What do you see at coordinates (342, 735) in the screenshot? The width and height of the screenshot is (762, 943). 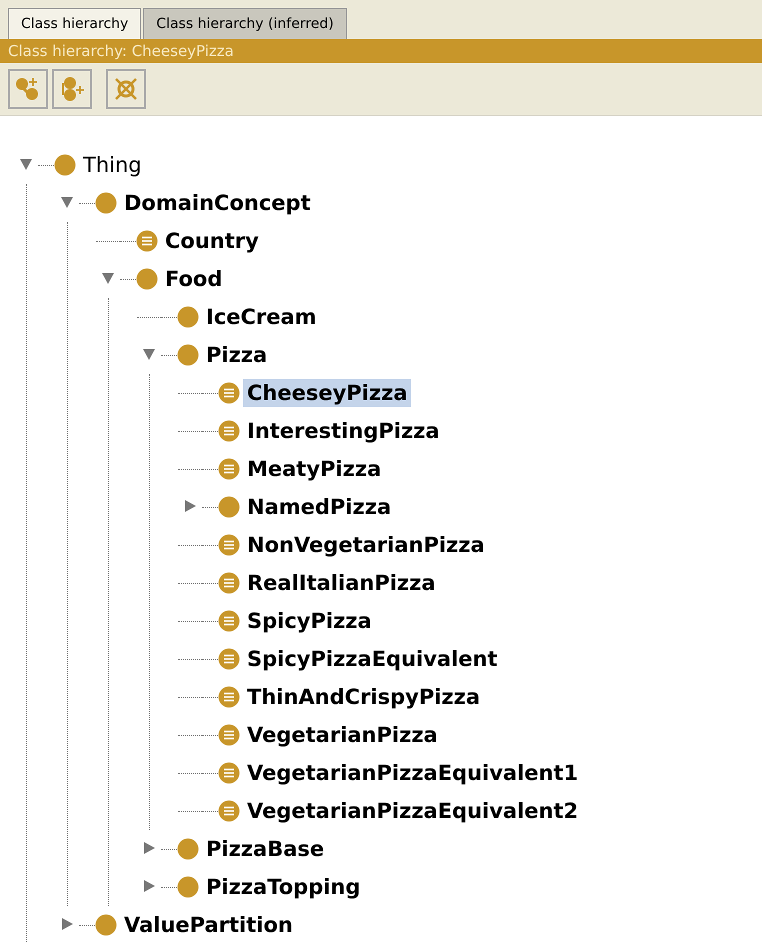 I see `class-label: VegetarianPizza` at bounding box center [342, 735].